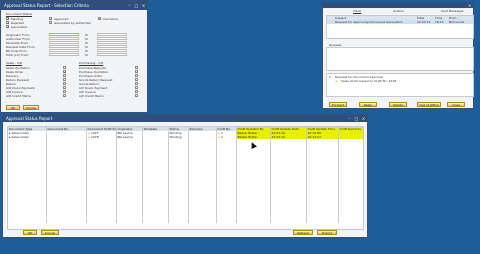 Image resolution: width=480 pixels, height=254 pixels. I want to click on goods-return-checkbox, so click(136, 83).